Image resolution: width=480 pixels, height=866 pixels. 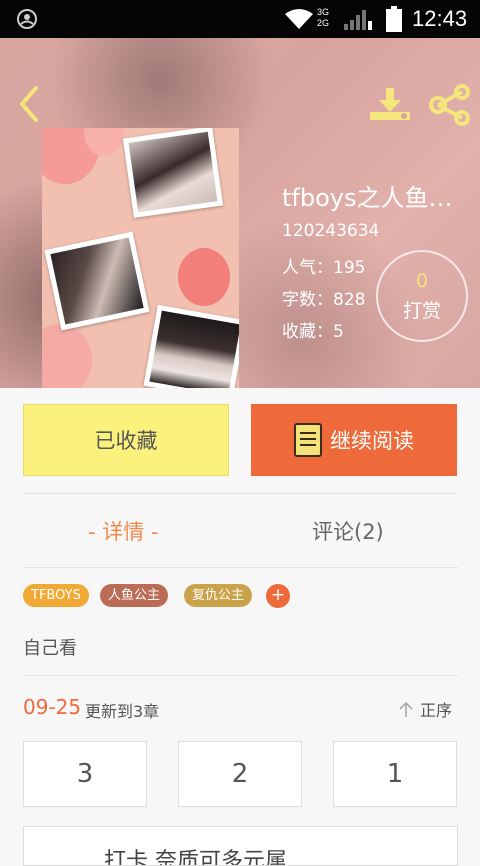 What do you see at coordinates (123, 531) in the screenshot?
I see `tab-detail: - 详情 -` at bounding box center [123, 531].